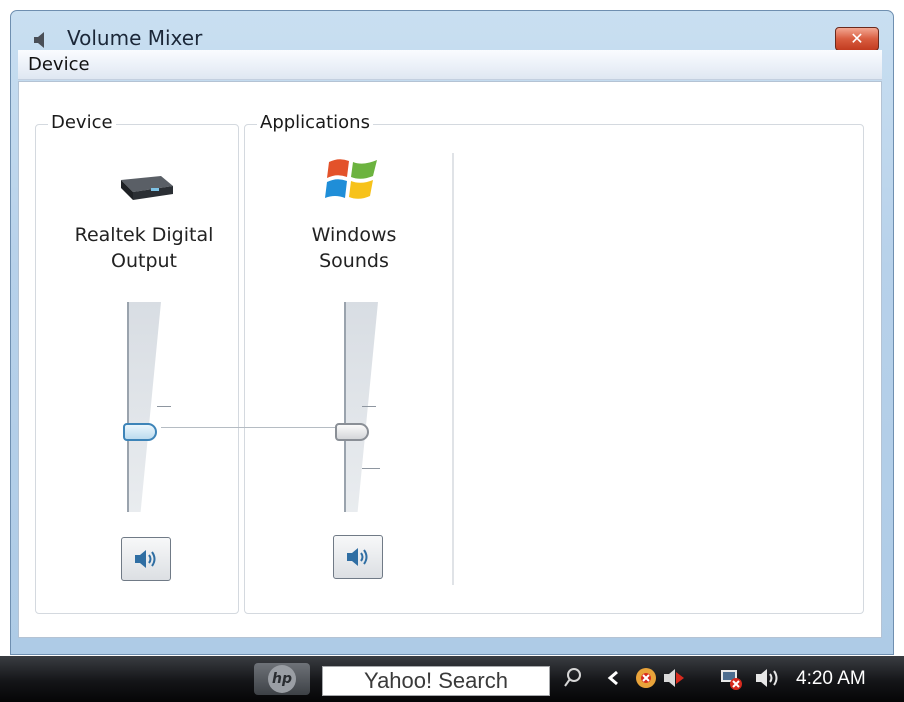 Image resolution: width=904 pixels, height=702 pixels. I want to click on device-tick-mid, so click(164, 406).